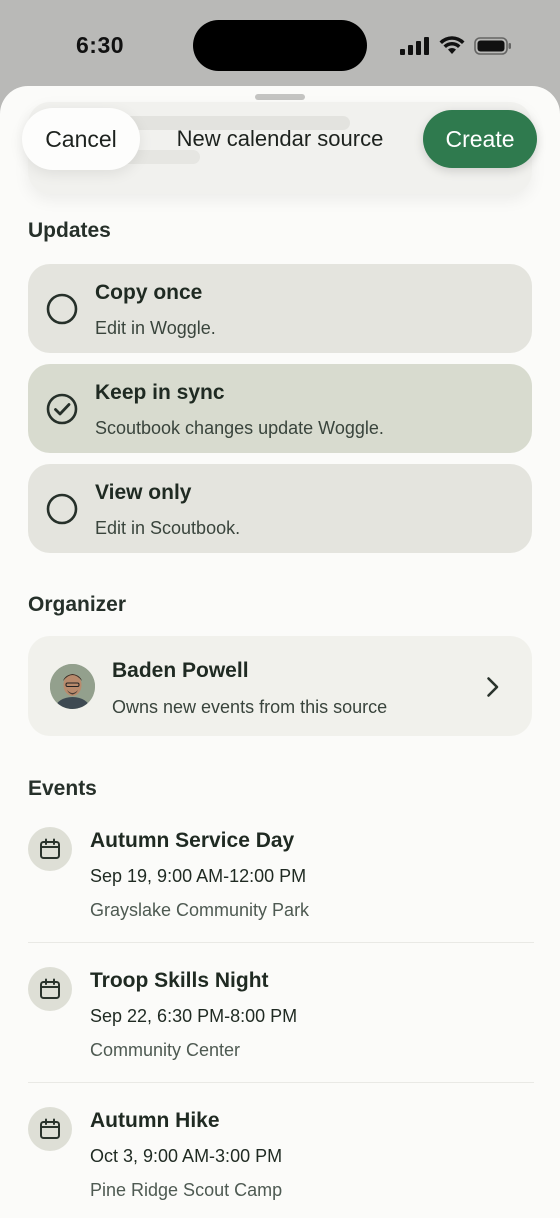 The width and height of the screenshot is (560, 1218). What do you see at coordinates (168, 528) in the screenshot?
I see `option-subtitle: Edit in Scoutbook.` at bounding box center [168, 528].